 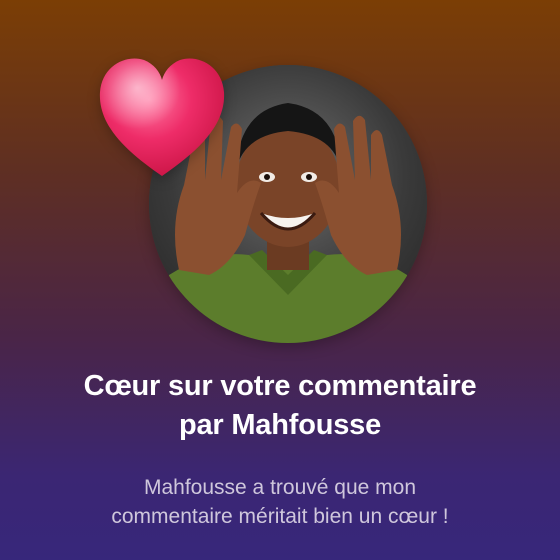 I want to click on heart-icon, so click(x=162, y=117).